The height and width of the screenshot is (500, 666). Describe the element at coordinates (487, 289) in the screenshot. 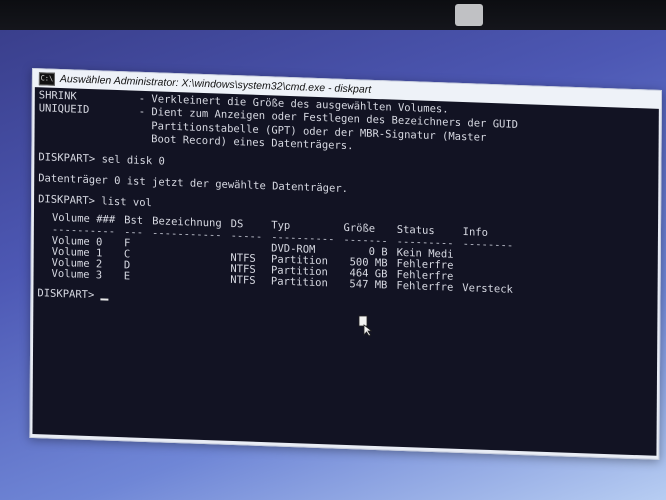

I see `table-cell: Versteck` at that location.